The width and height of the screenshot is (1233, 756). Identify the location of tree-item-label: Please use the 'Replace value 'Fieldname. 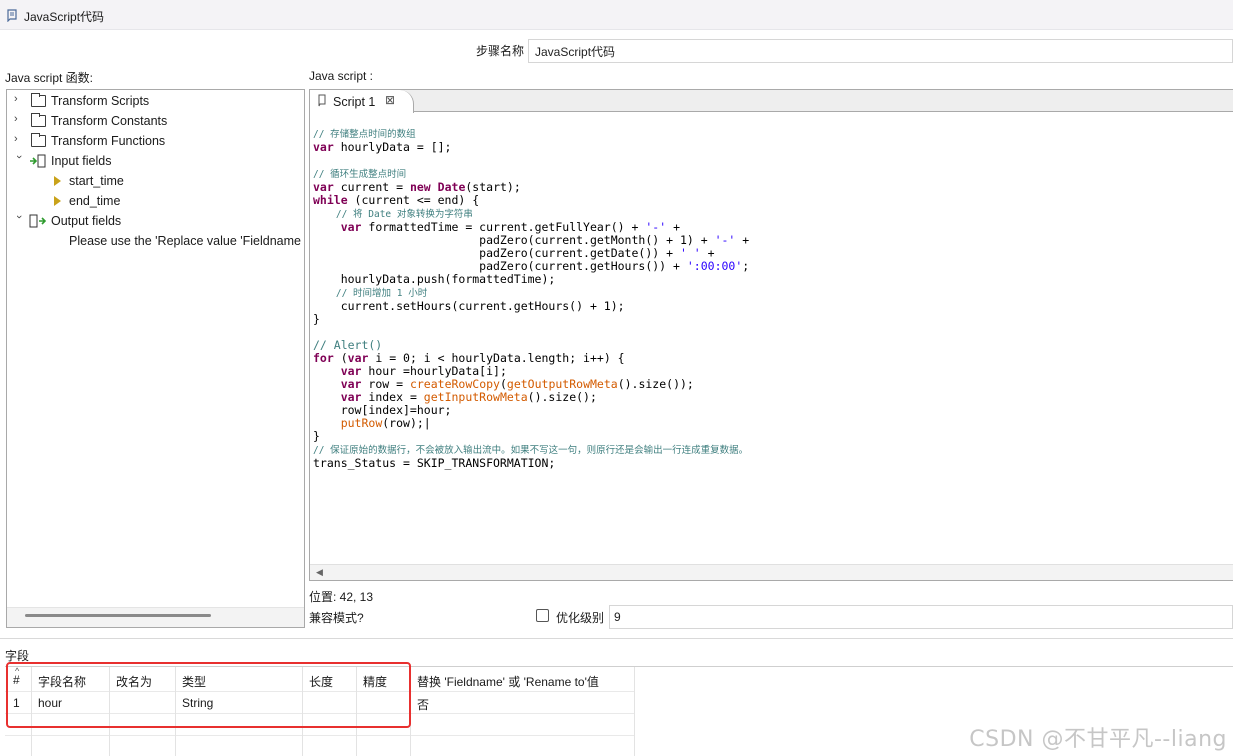
(185, 241).